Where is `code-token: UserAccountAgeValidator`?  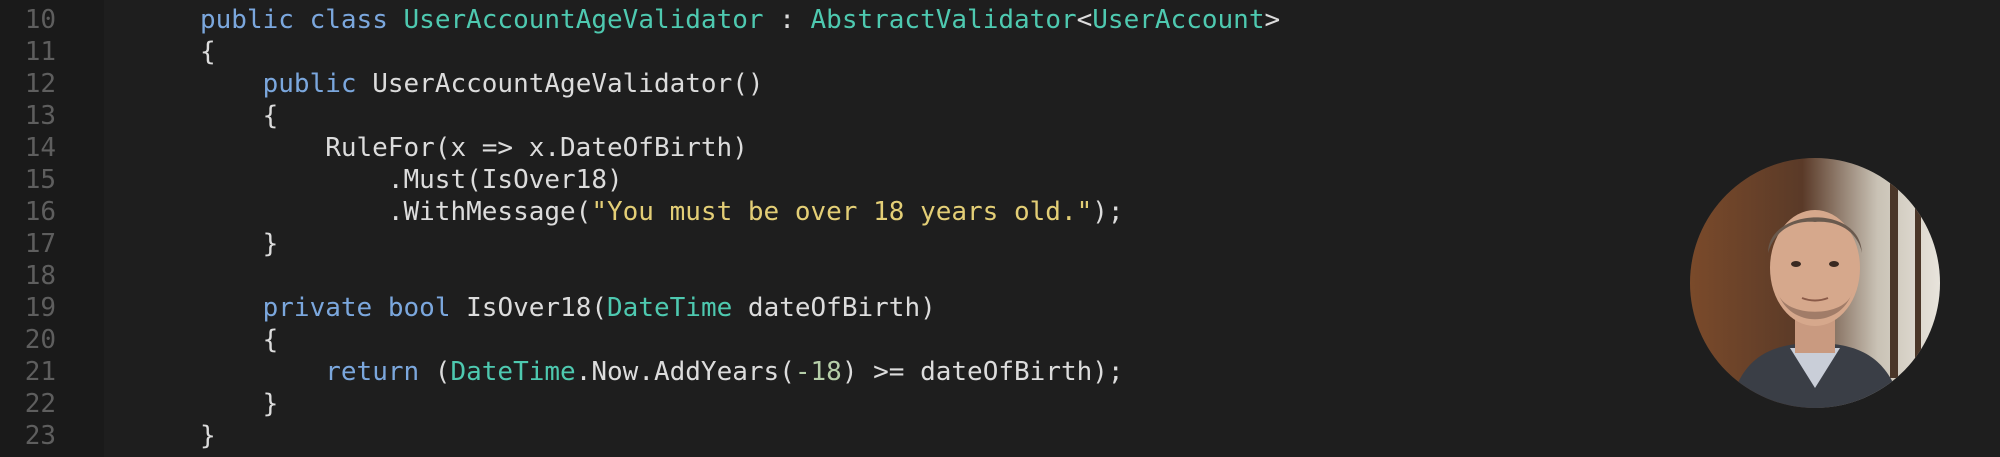
code-token: UserAccountAgeValidator is located at coordinates (583, 20).